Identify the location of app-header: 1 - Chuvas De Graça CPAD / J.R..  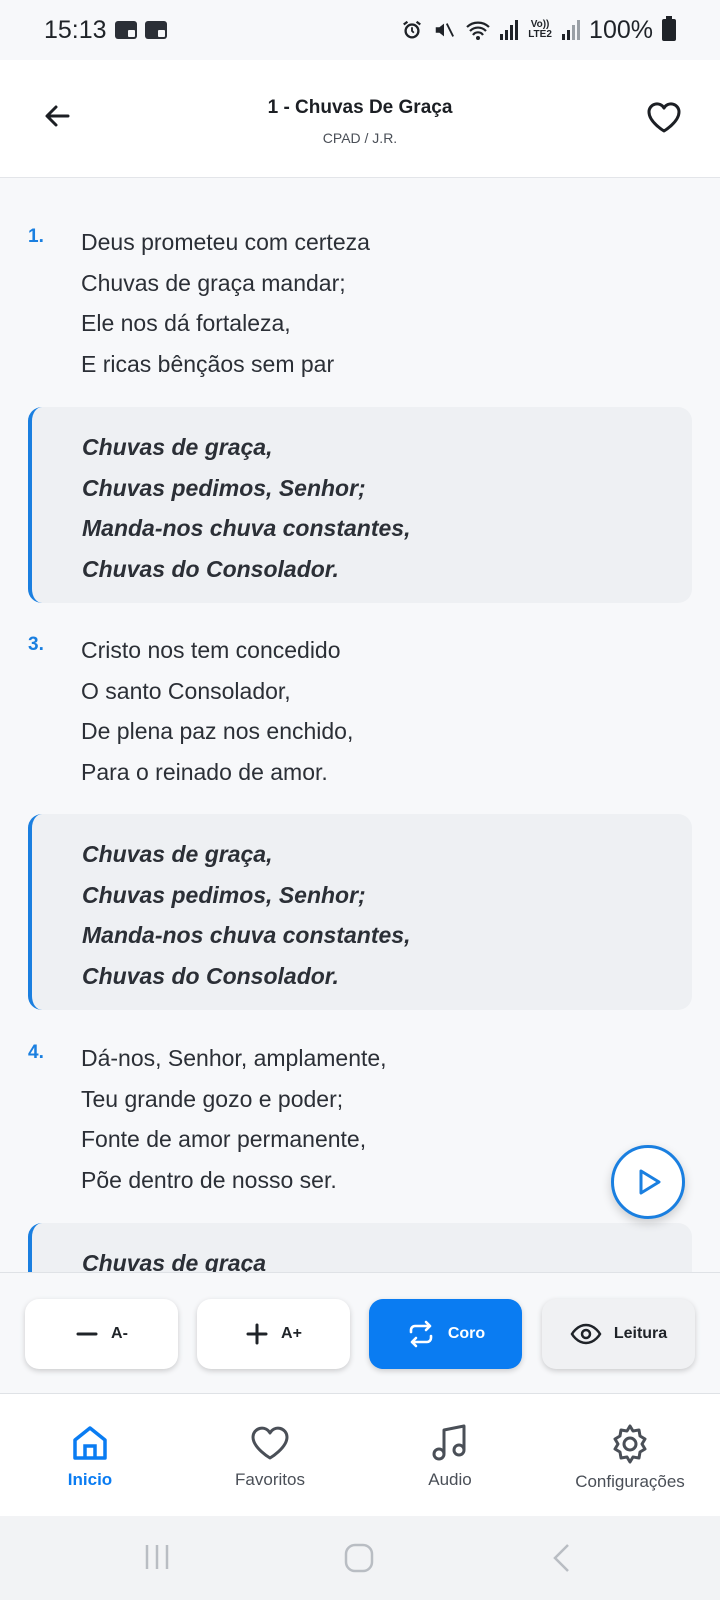
(360, 119).